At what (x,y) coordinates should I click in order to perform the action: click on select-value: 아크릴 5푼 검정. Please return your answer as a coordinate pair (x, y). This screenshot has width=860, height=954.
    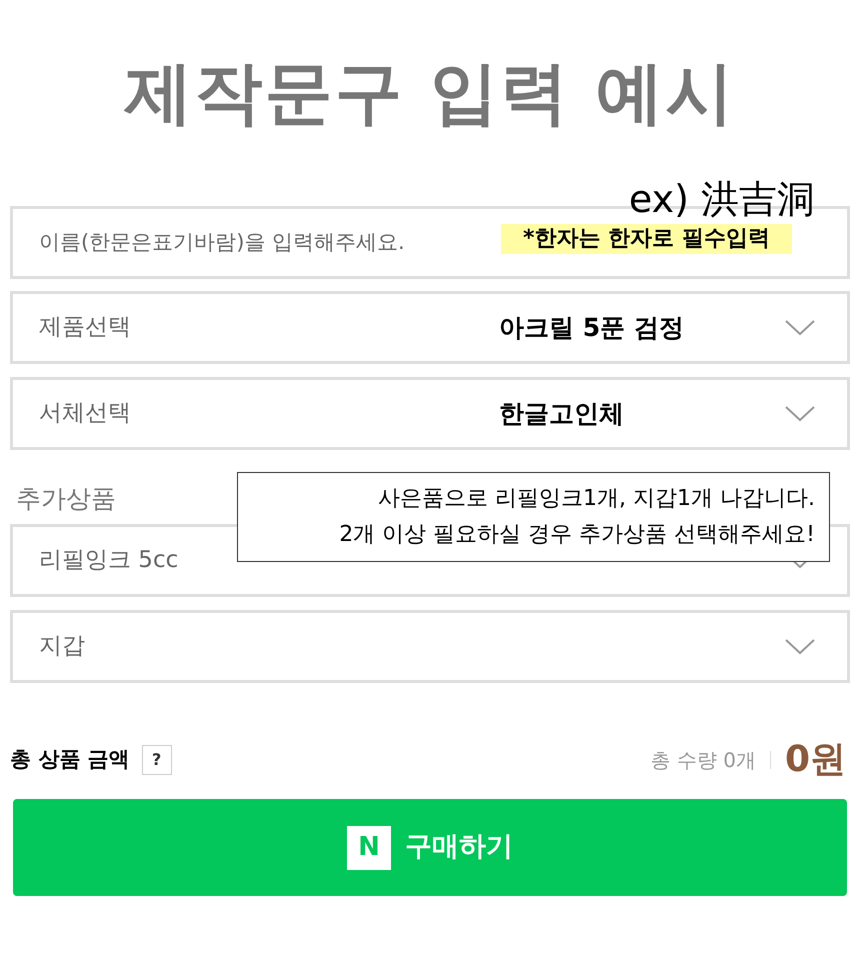
    Looking at the image, I should click on (591, 328).